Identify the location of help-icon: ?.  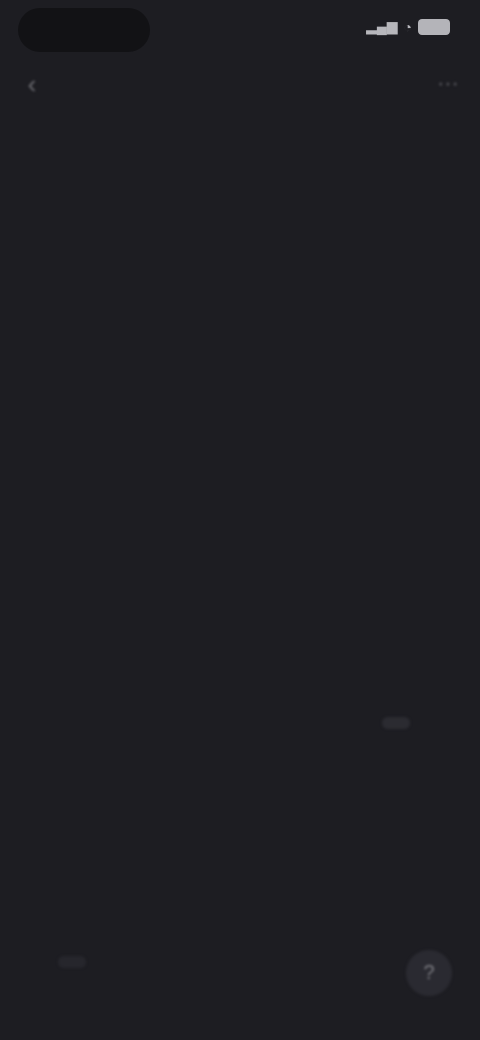
(429, 972).